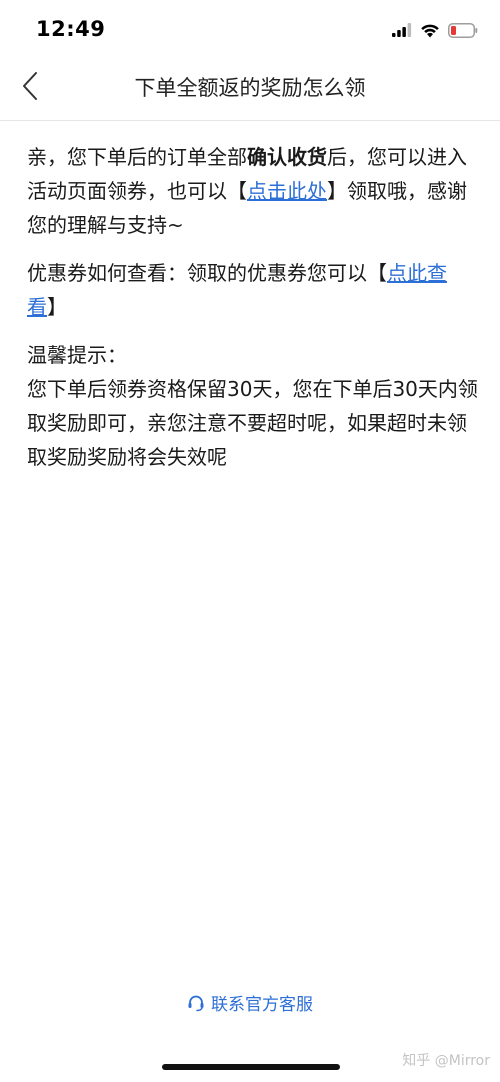 This screenshot has height=1082, width=500. What do you see at coordinates (196, 1003) in the screenshot?
I see `headset-icon` at bounding box center [196, 1003].